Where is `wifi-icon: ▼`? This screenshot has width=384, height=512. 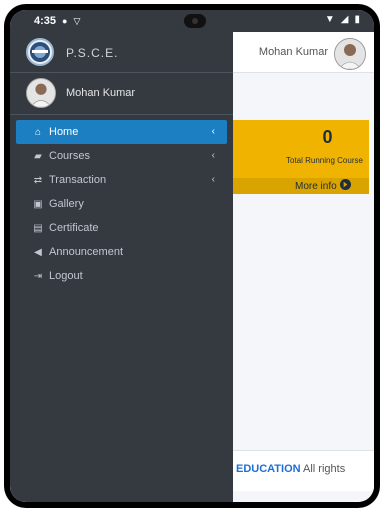
wifi-icon: ▼ is located at coordinates (329, 19).